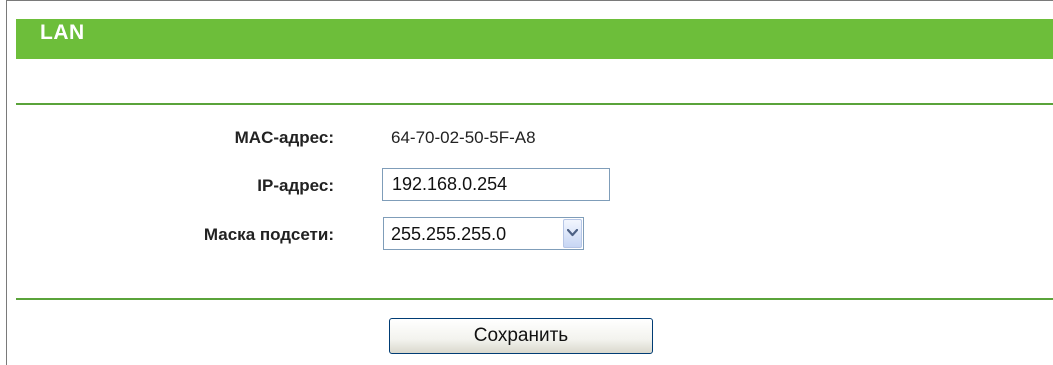 The width and height of the screenshot is (1053, 365). What do you see at coordinates (463, 137) in the screenshot?
I see `mac-address-value: 64-70-02-50-5F-A8` at bounding box center [463, 137].